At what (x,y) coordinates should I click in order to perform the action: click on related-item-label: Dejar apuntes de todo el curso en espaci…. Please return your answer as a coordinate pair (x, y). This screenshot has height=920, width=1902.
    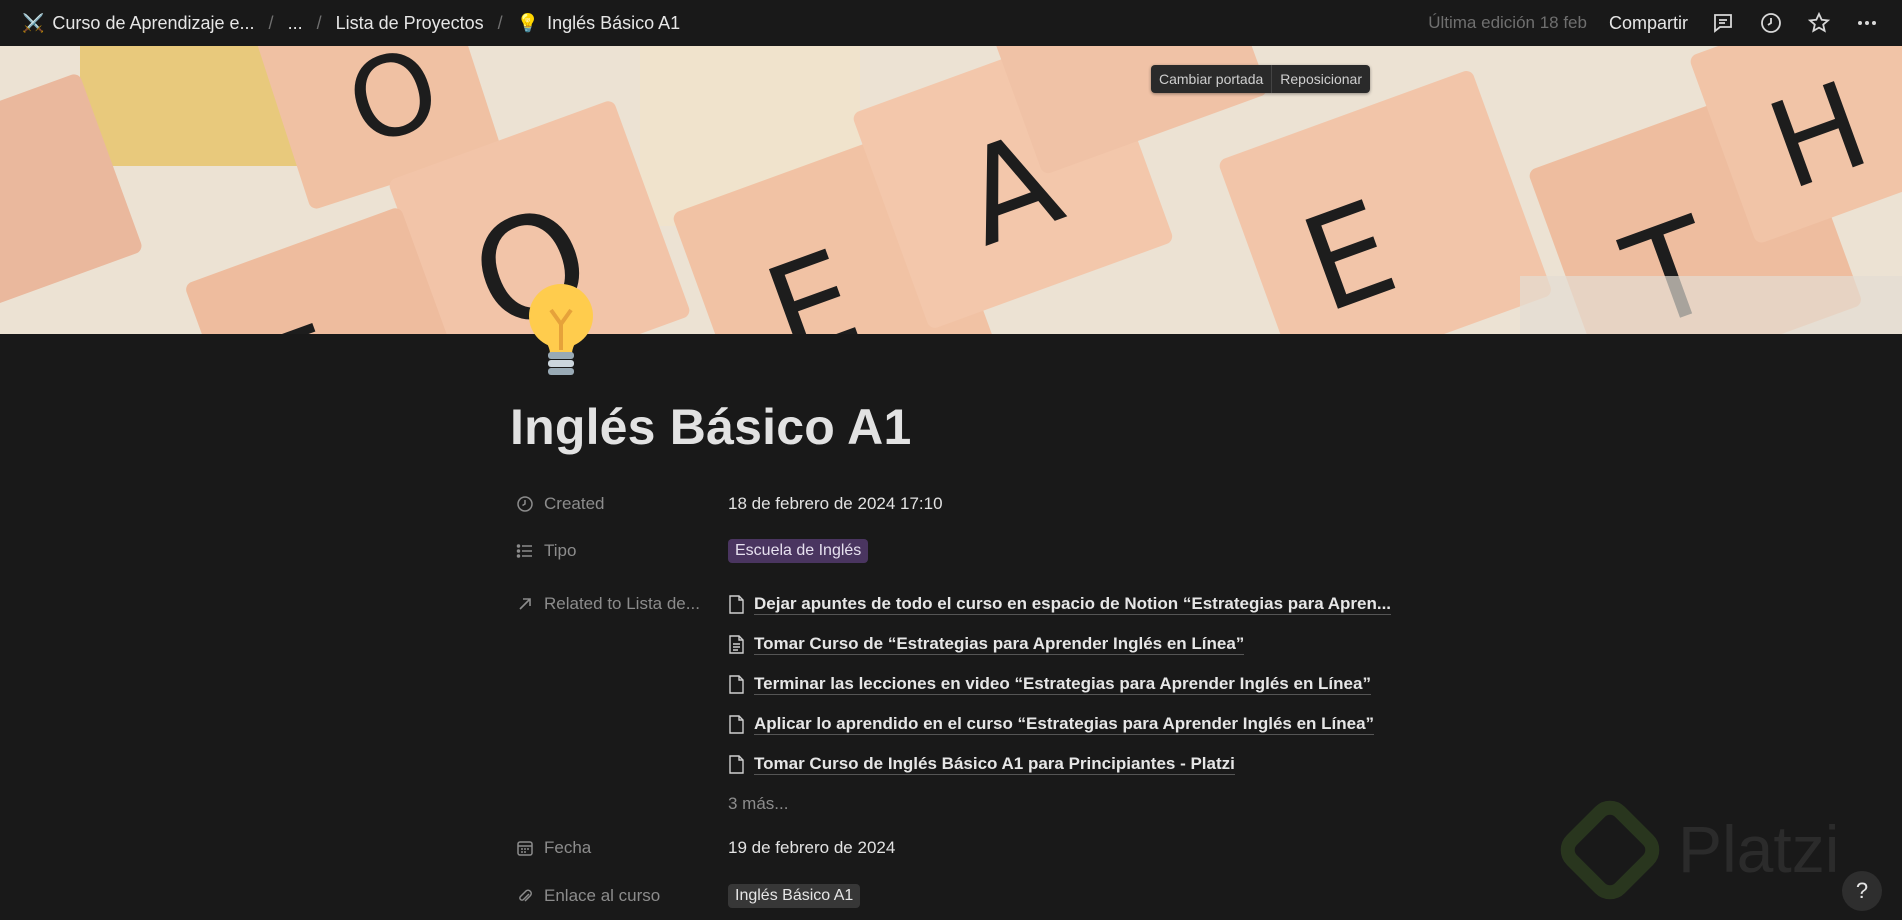
    Looking at the image, I should click on (1073, 604).